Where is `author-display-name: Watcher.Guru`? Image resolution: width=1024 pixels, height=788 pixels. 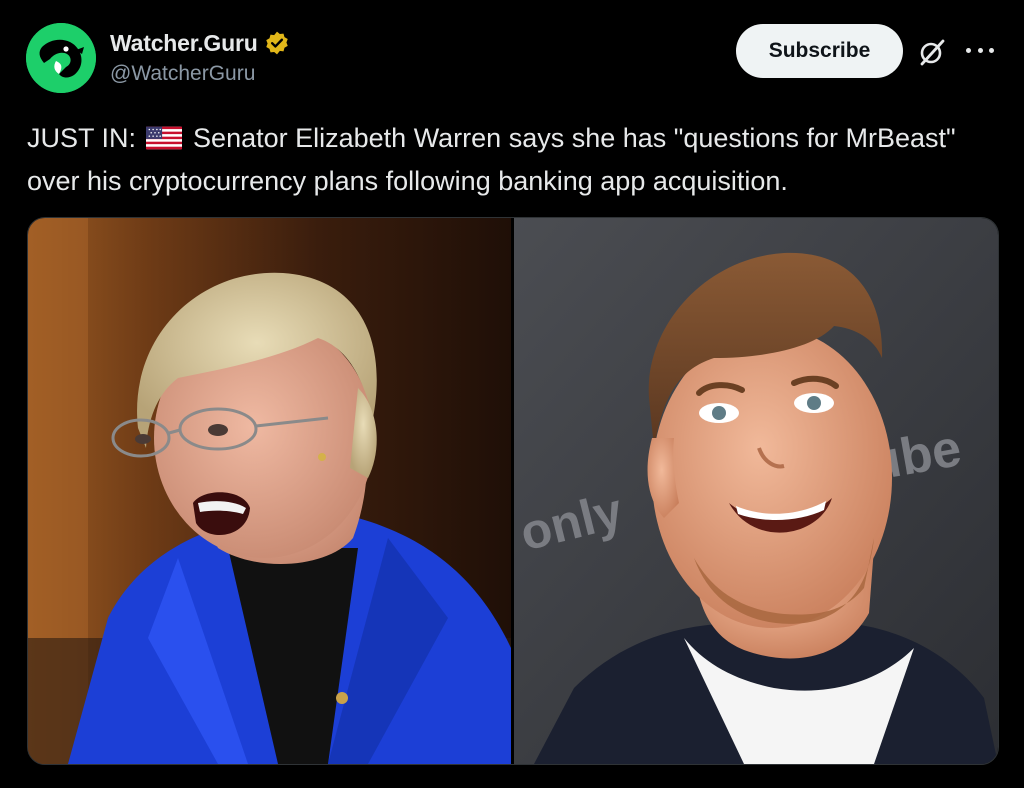 author-display-name: Watcher.Guru is located at coordinates (184, 43).